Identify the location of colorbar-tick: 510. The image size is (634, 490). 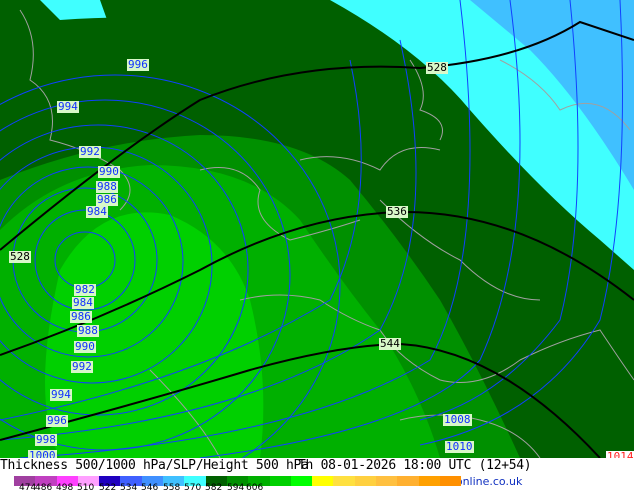
(86, 486).